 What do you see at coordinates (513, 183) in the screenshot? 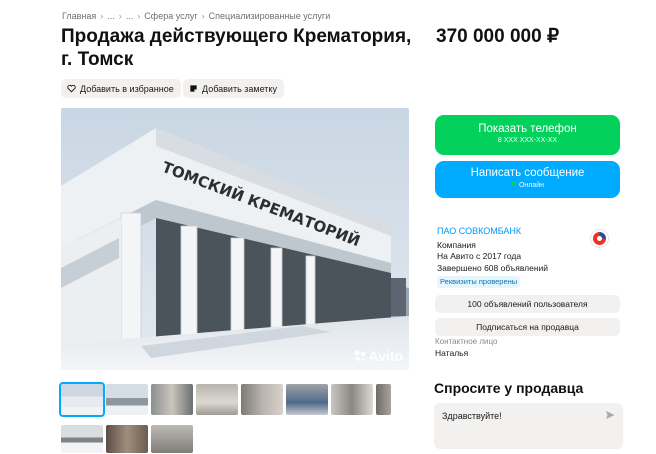
I see `online-dot-icon` at bounding box center [513, 183].